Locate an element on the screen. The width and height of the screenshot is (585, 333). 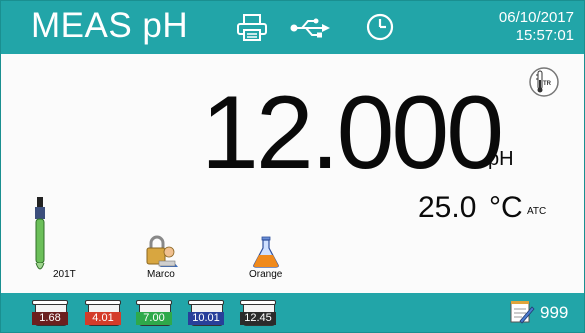
sensor-name: 201T is located at coordinates (64, 274).